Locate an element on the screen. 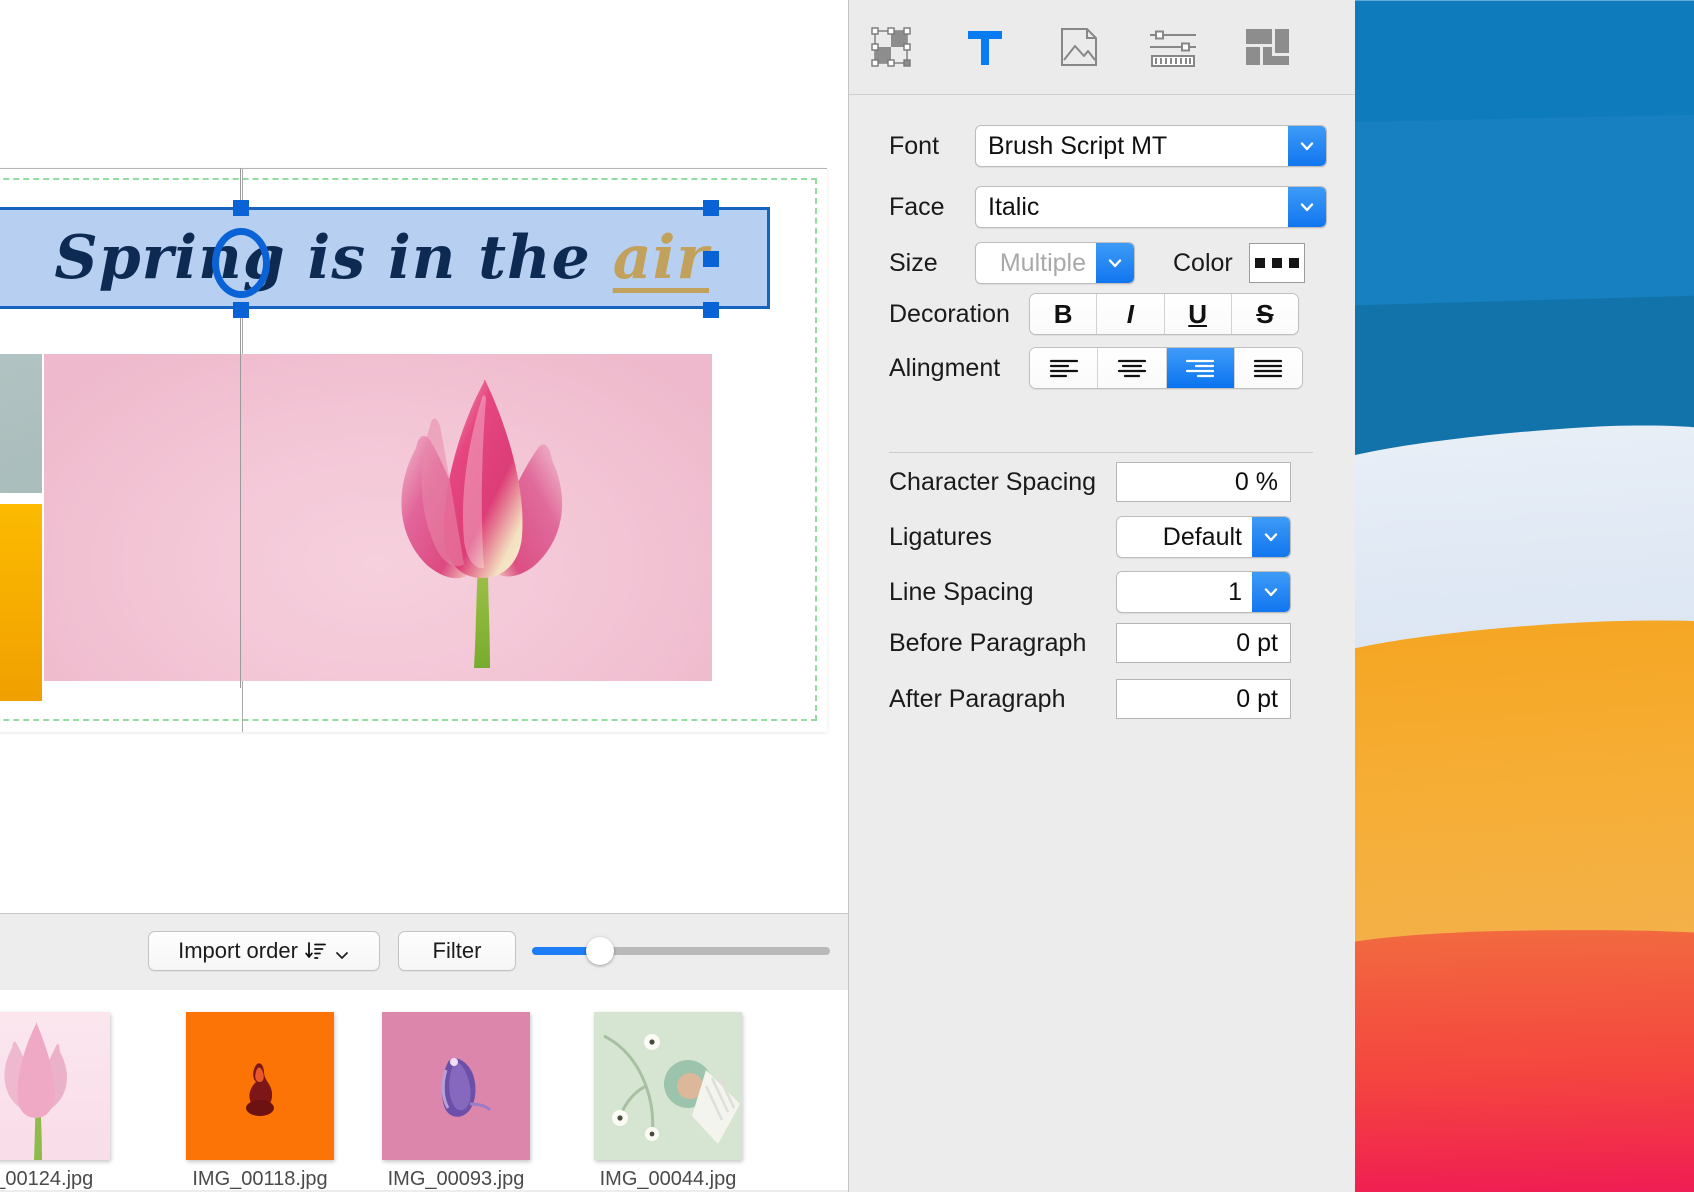 This screenshot has width=1694, height=1192. line-spacing-value: 1 is located at coordinates (1235, 591).